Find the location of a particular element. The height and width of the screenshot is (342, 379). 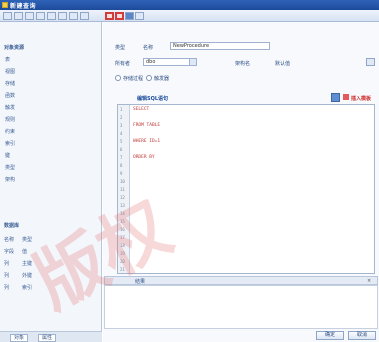

open-icon is located at coordinates (18, 16).